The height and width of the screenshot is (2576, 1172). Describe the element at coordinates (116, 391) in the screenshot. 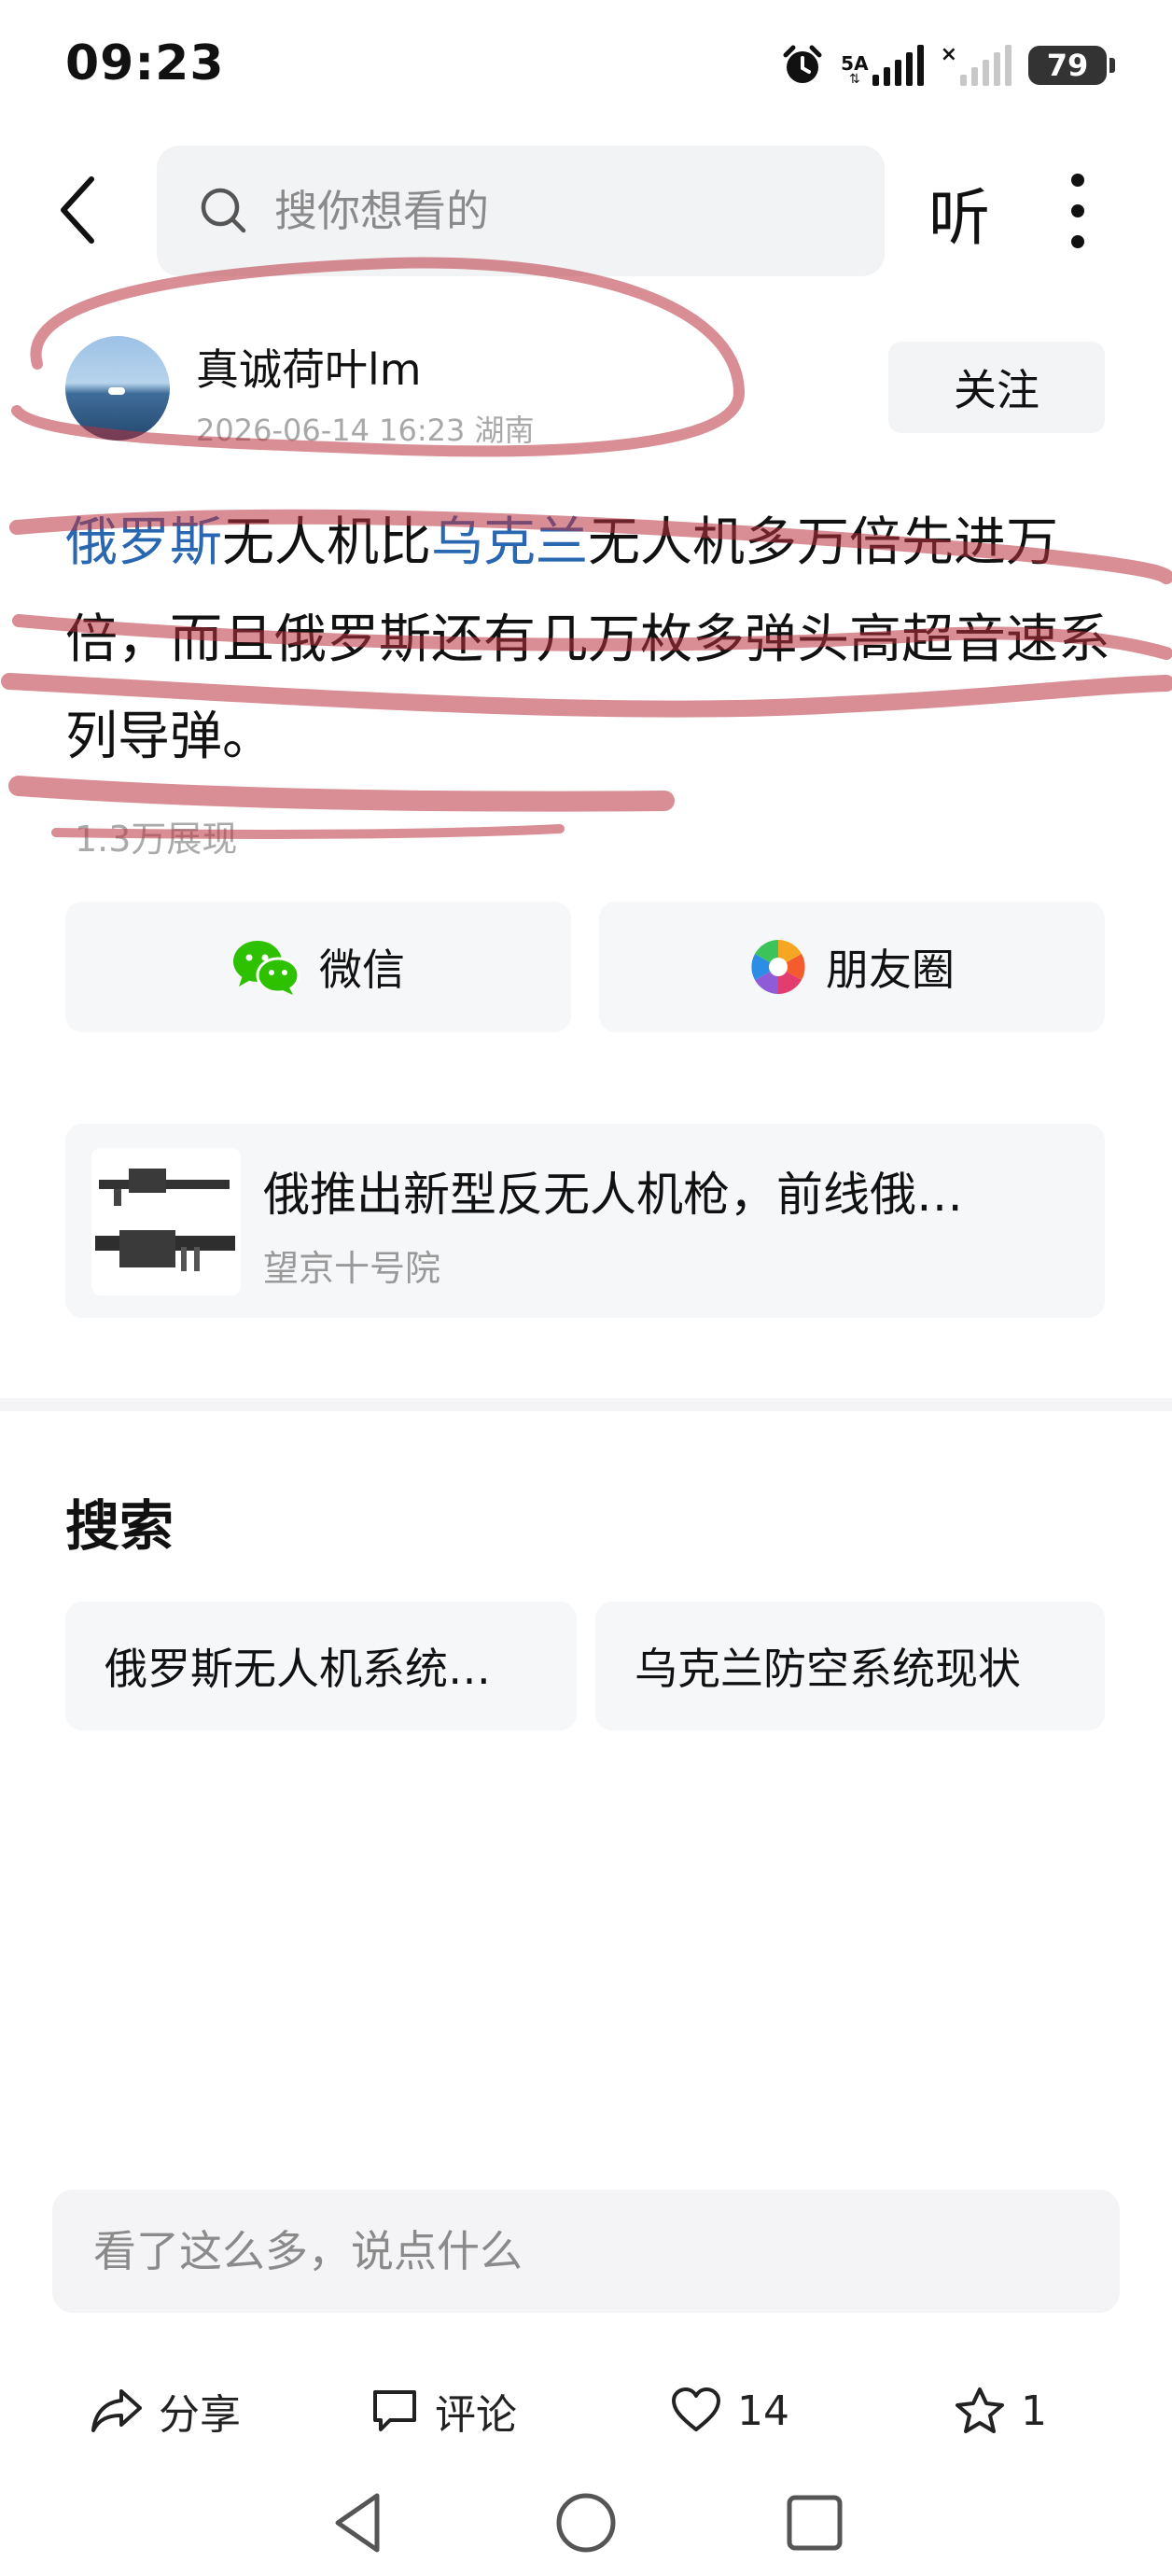

I see `avatar-boat-shape` at that location.